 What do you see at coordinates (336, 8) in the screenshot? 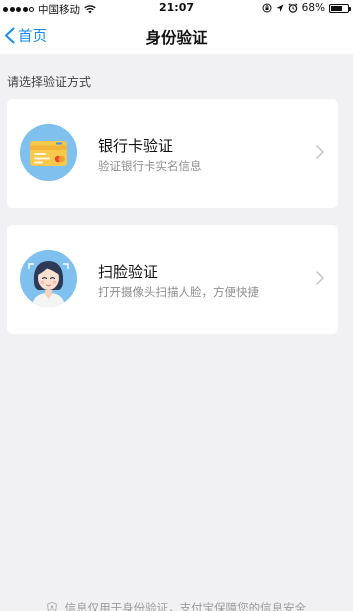
I see `battery-level` at bounding box center [336, 8].